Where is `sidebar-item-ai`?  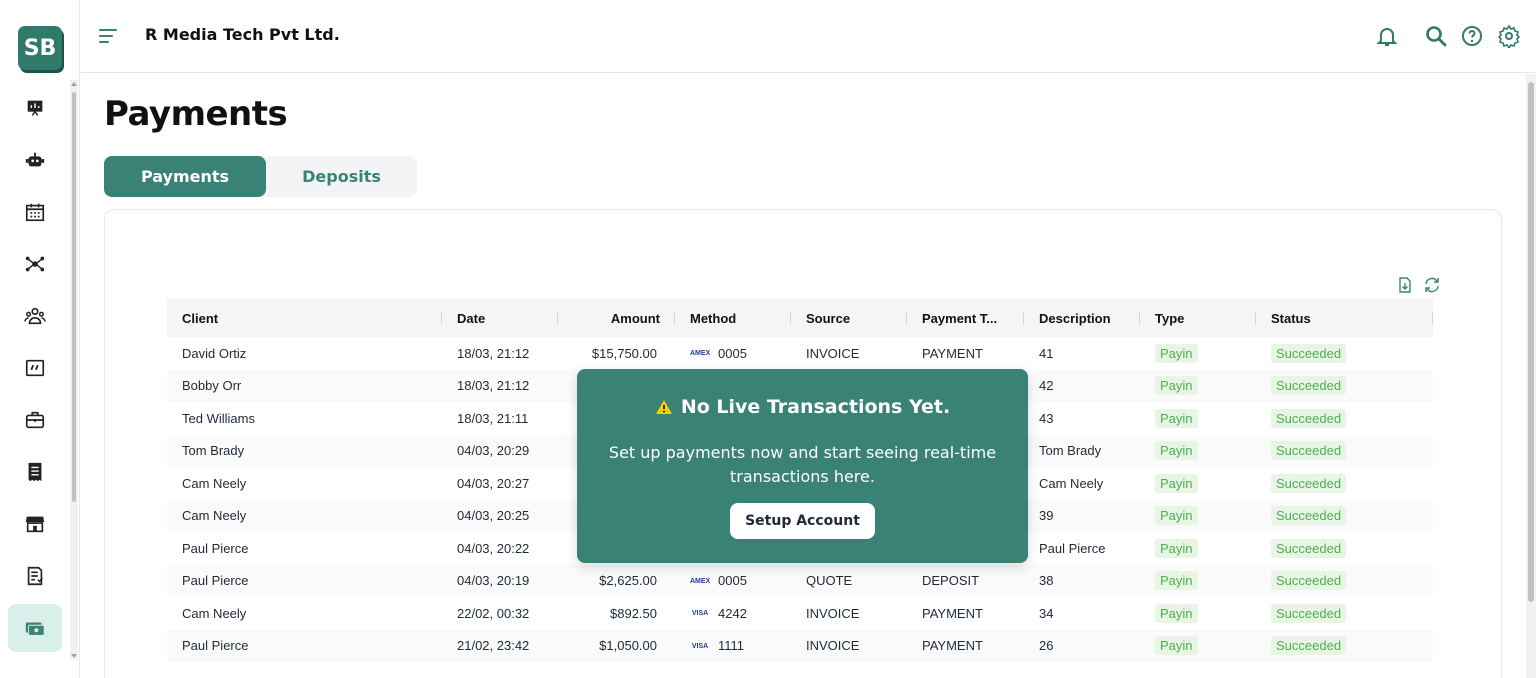 sidebar-item-ai is located at coordinates (35, 160).